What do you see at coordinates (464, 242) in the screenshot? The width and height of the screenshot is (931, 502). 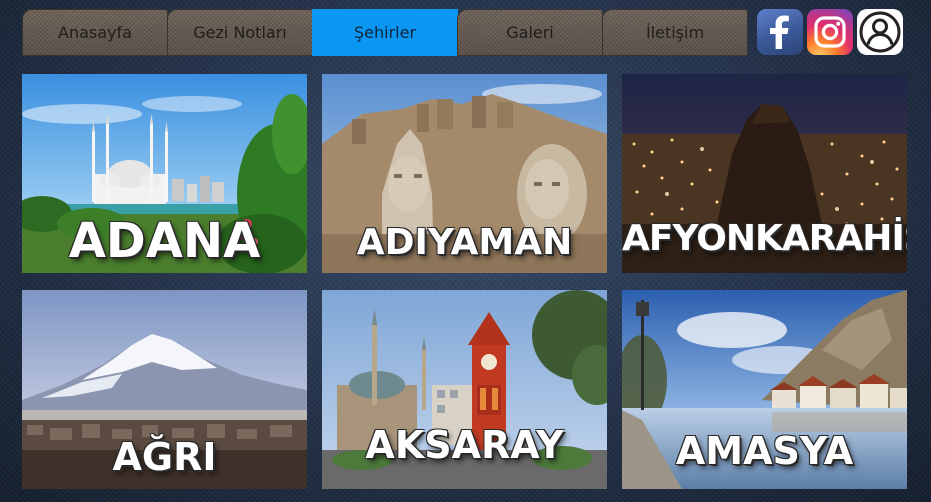 I see `city-name-label: ADIYAMAN` at bounding box center [464, 242].